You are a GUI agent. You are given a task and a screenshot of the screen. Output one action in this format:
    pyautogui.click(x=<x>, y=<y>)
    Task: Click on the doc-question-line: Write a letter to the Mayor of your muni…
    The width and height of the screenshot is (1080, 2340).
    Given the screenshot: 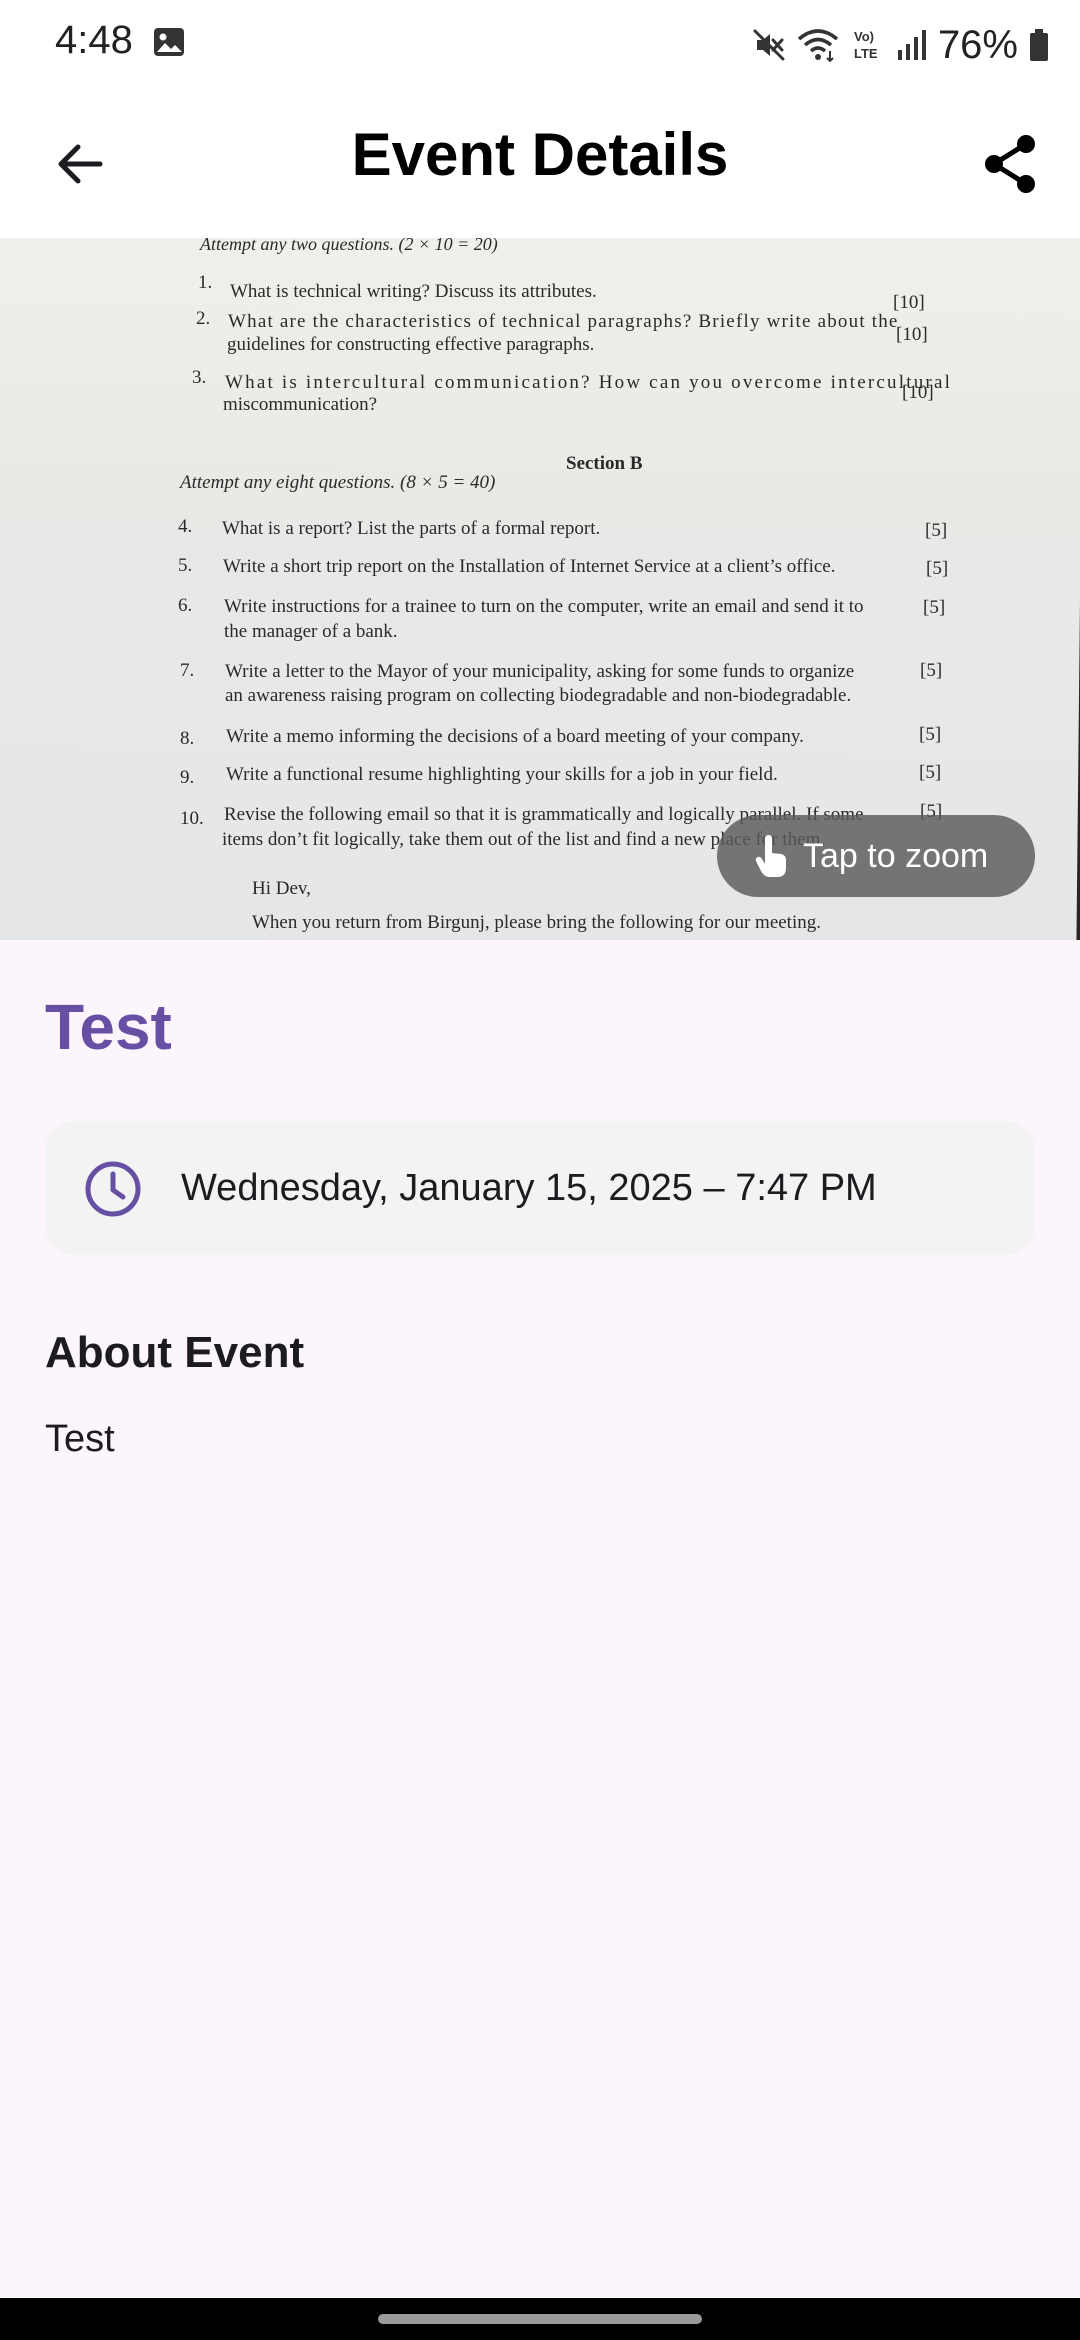 What is the action you would take?
    pyautogui.click(x=540, y=671)
    